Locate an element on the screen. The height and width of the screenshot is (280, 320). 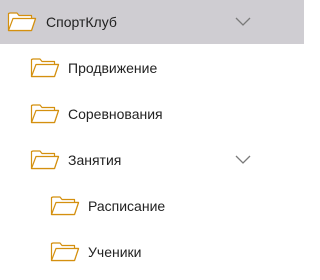
tree-node-zanyatiya: Занятия is located at coordinates (152, 160).